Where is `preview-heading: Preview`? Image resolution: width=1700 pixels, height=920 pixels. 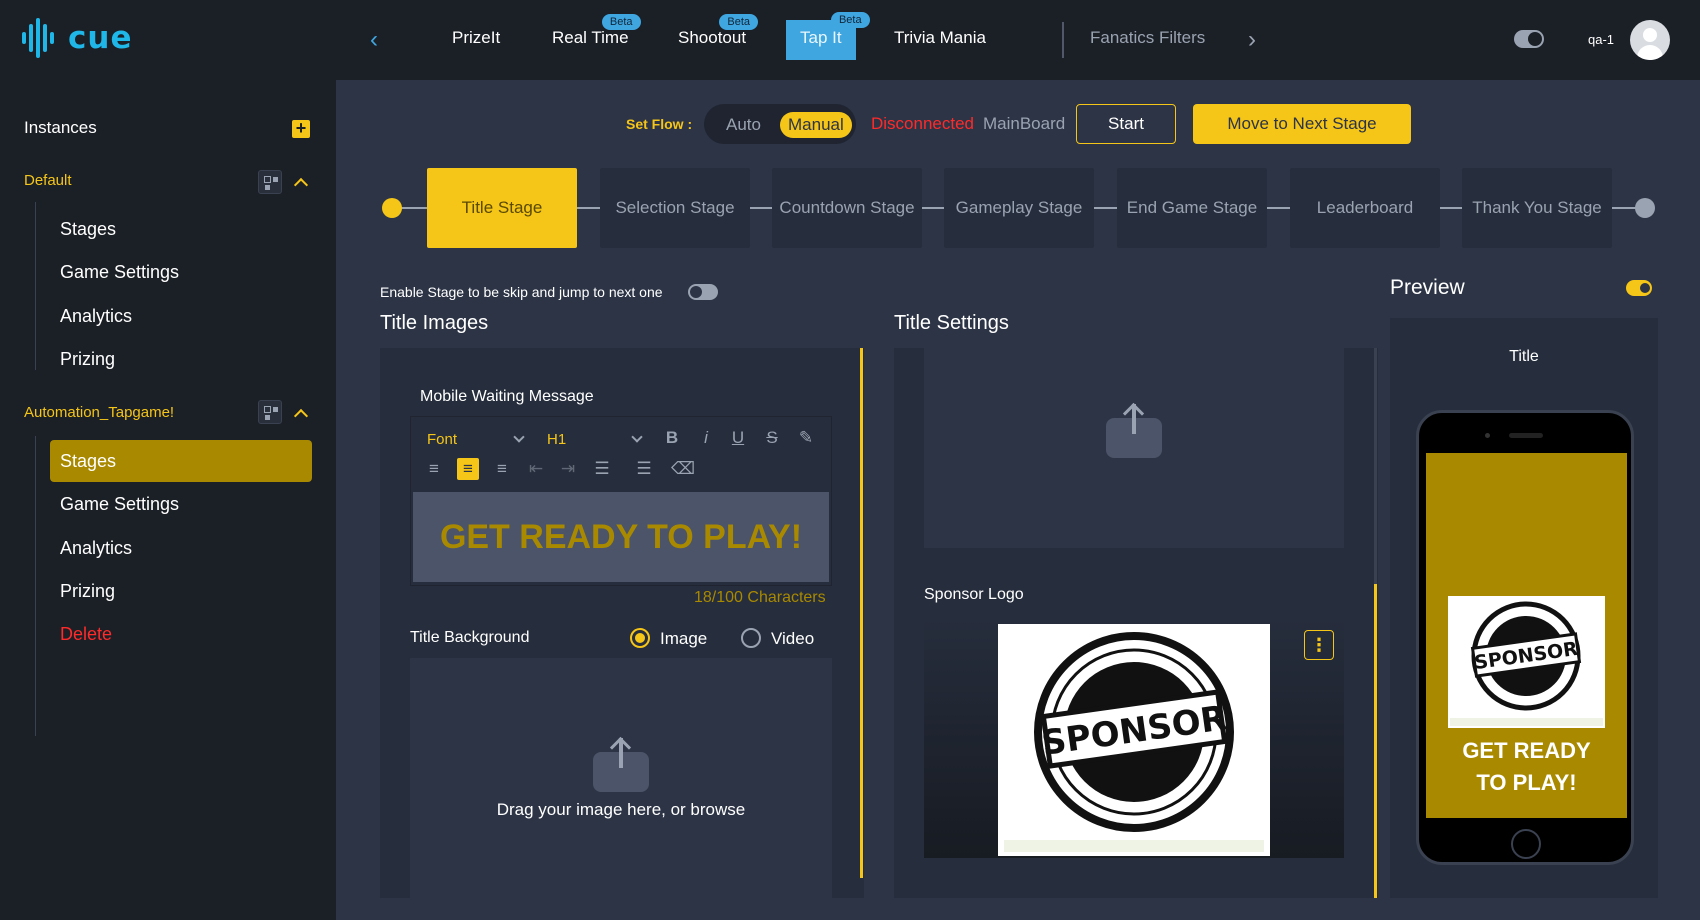
preview-heading: Preview is located at coordinates (1427, 287).